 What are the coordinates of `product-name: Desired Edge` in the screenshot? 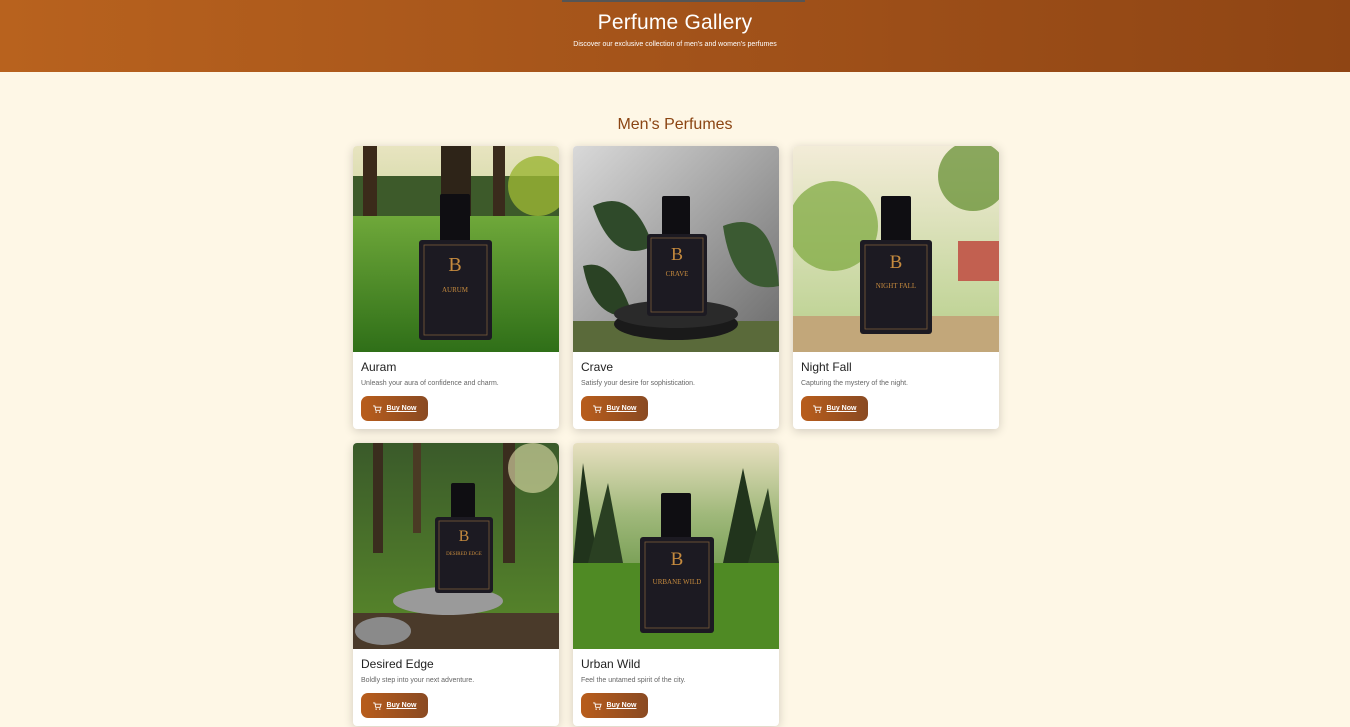 It's located at (397, 664).